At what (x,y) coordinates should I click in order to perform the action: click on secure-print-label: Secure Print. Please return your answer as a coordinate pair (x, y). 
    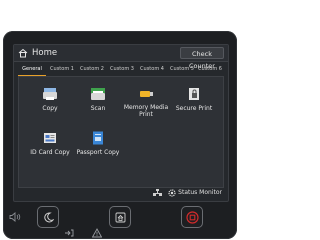
    Looking at the image, I should click on (194, 108).